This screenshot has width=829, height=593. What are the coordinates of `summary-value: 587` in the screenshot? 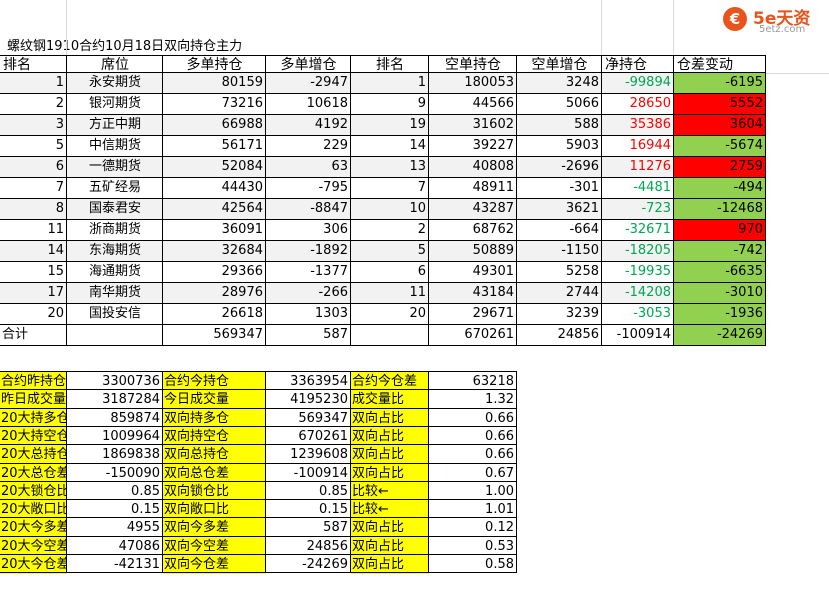 It's located at (308, 527).